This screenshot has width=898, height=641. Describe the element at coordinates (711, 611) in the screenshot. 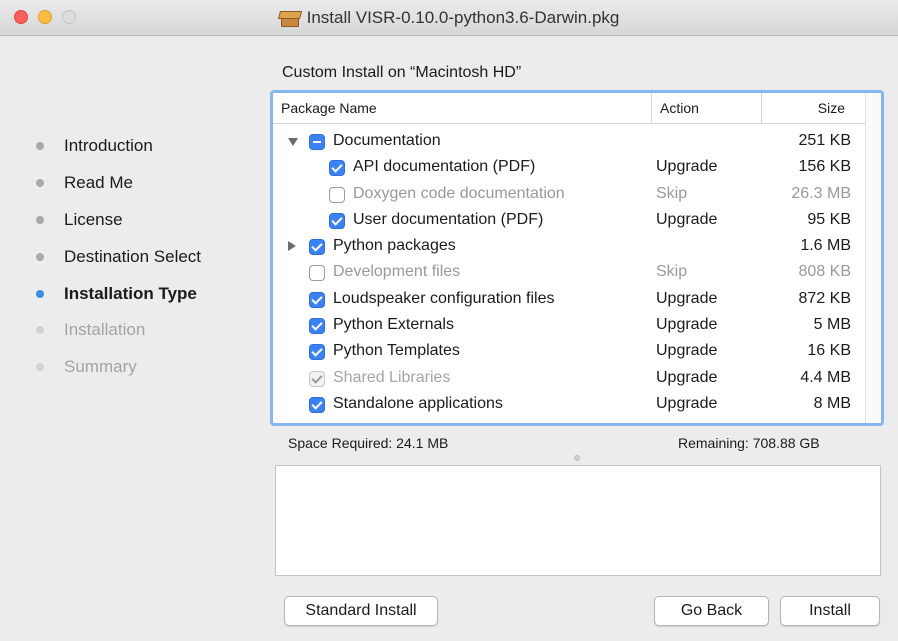

I see `go-back-button: Go Back` at that location.